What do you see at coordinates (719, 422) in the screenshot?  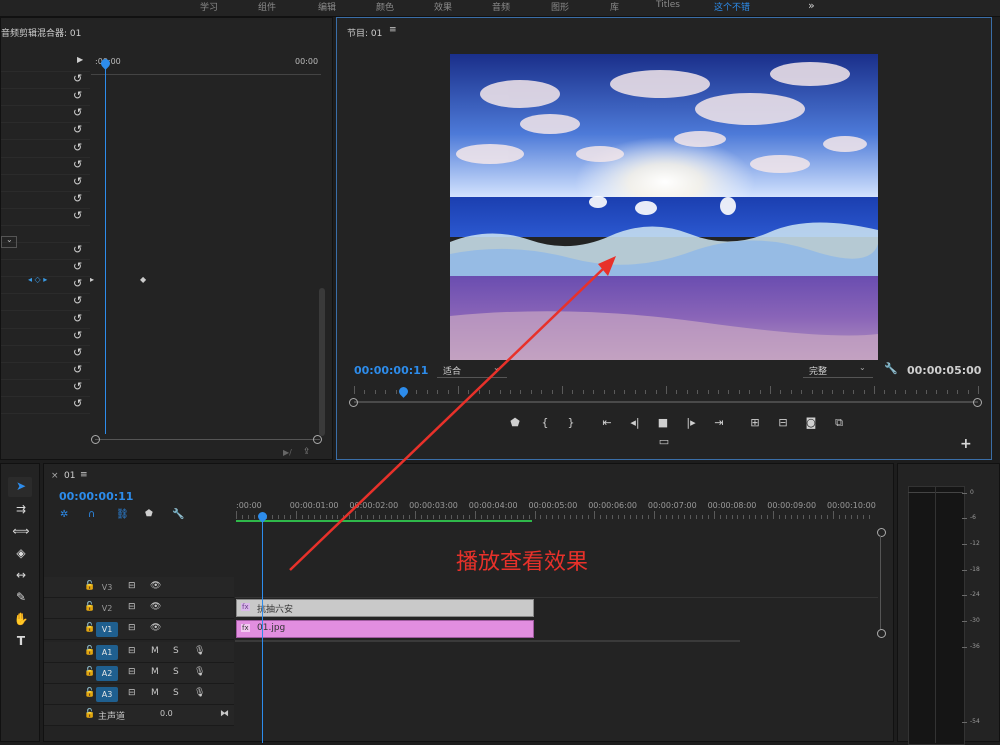 I see `go-to-out-icon: ⇥` at bounding box center [719, 422].